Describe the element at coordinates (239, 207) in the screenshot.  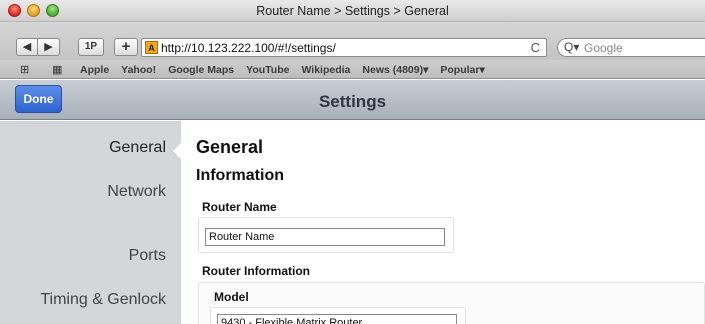
I see `router-name-label: Router Name` at that location.